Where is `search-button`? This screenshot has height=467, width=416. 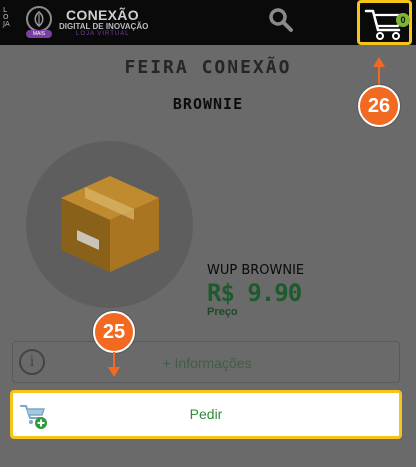 search-button is located at coordinates (281, 20).